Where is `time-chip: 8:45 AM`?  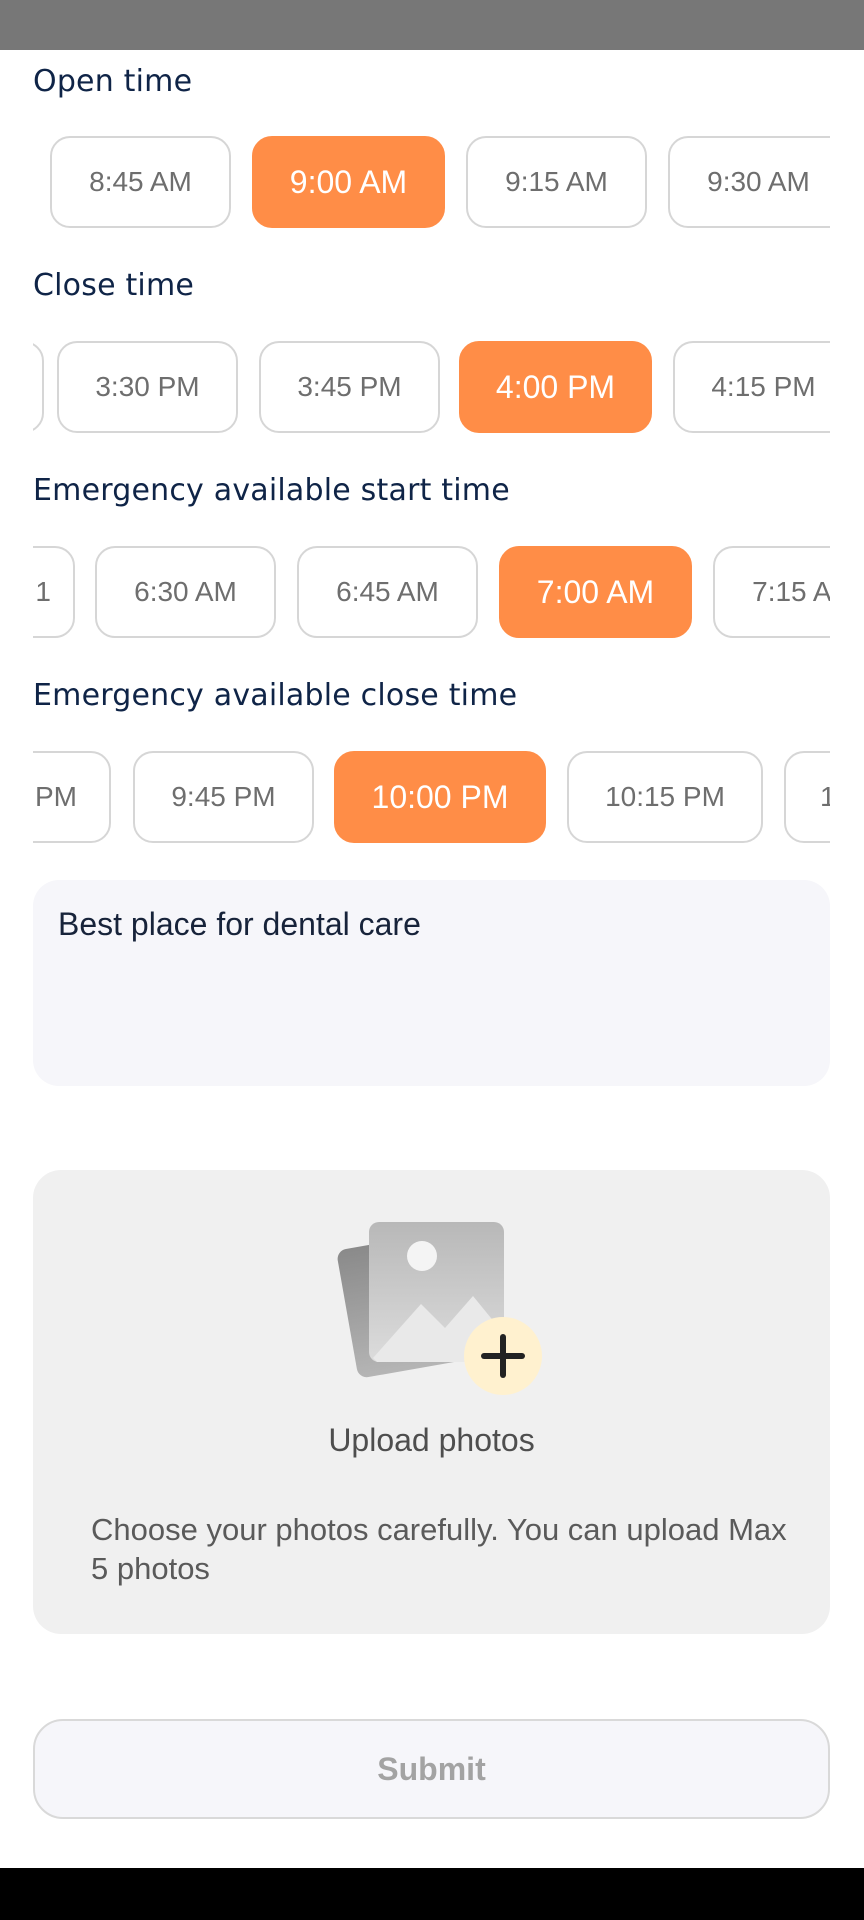 time-chip: 8:45 AM is located at coordinates (140, 182).